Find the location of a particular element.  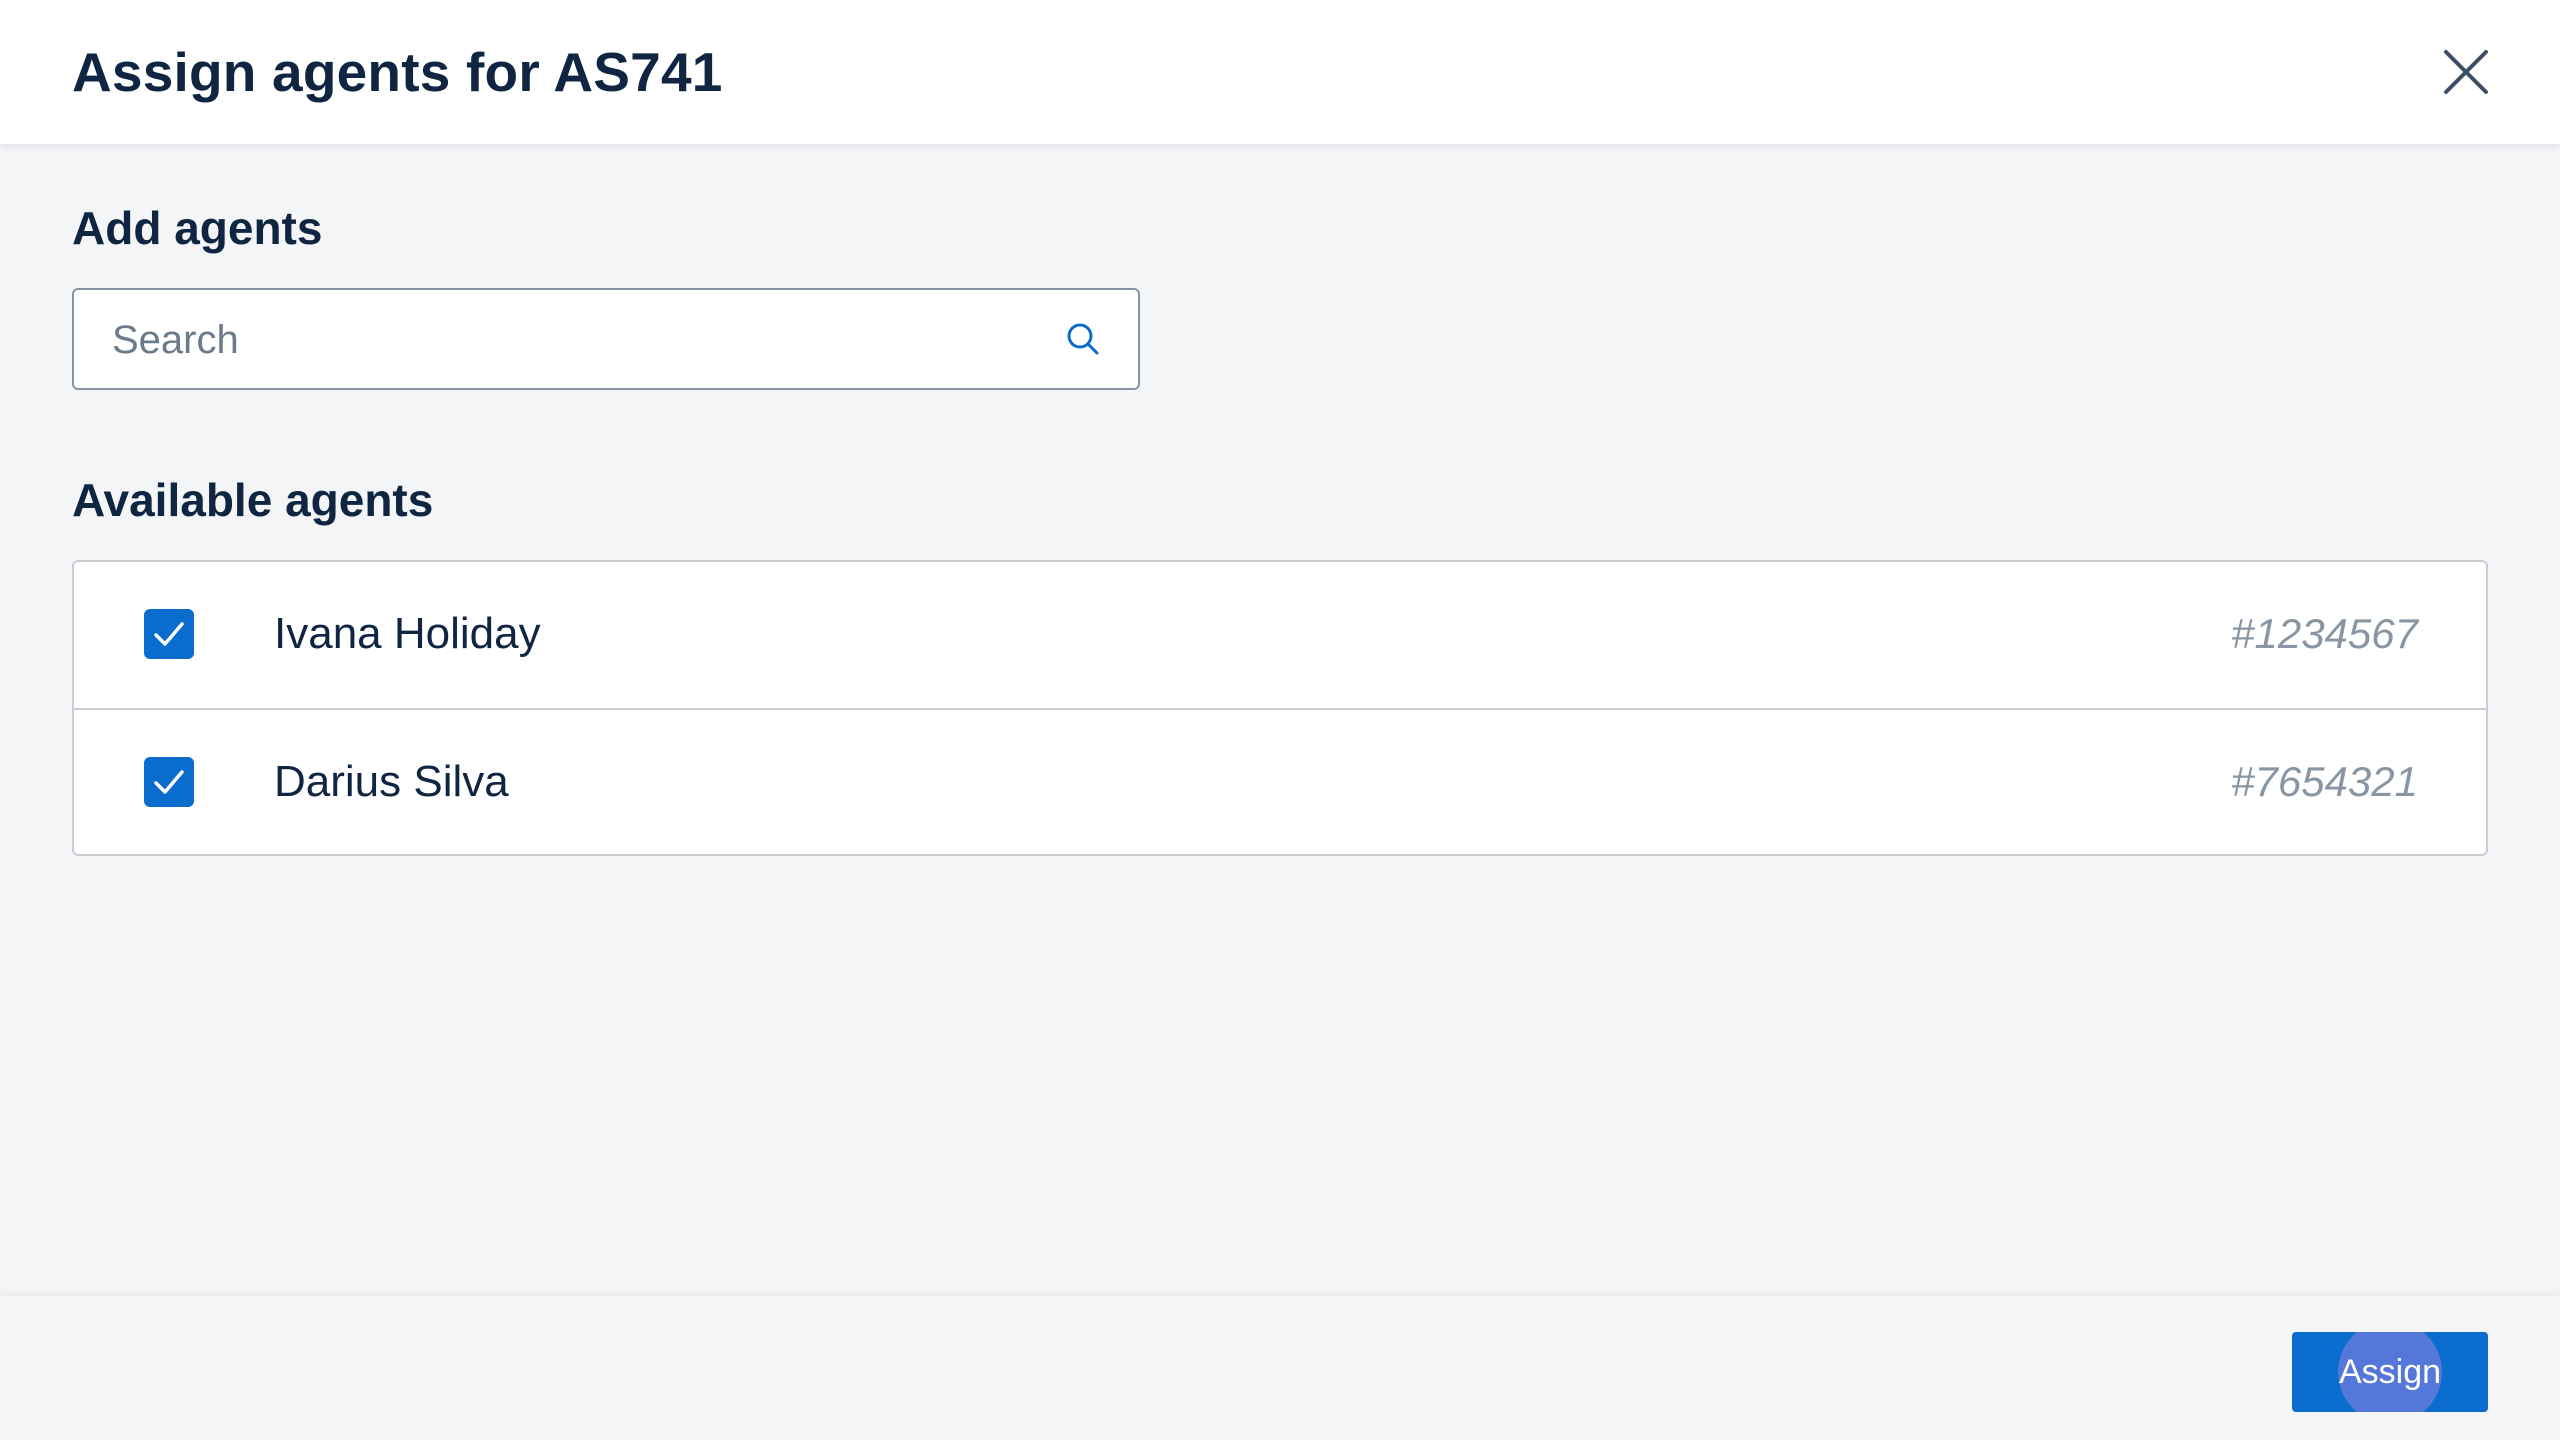

search-field is located at coordinates (606, 339).